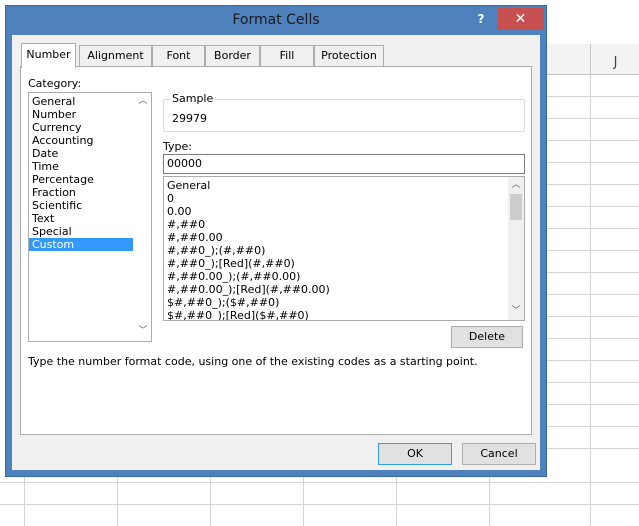 This screenshot has width=639, height=526. I want to click on scroll-thumb, so click(516, 207).